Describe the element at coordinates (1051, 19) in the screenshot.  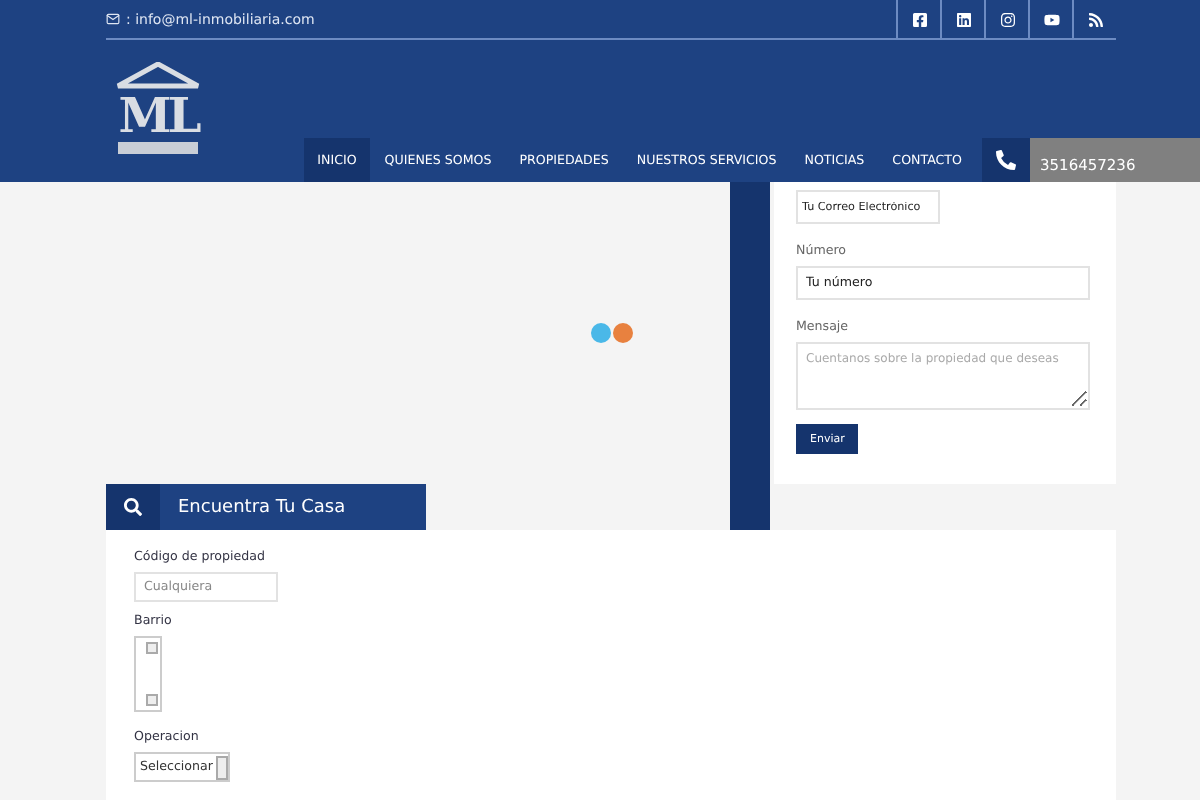
I see `youtube-icon` at that location.